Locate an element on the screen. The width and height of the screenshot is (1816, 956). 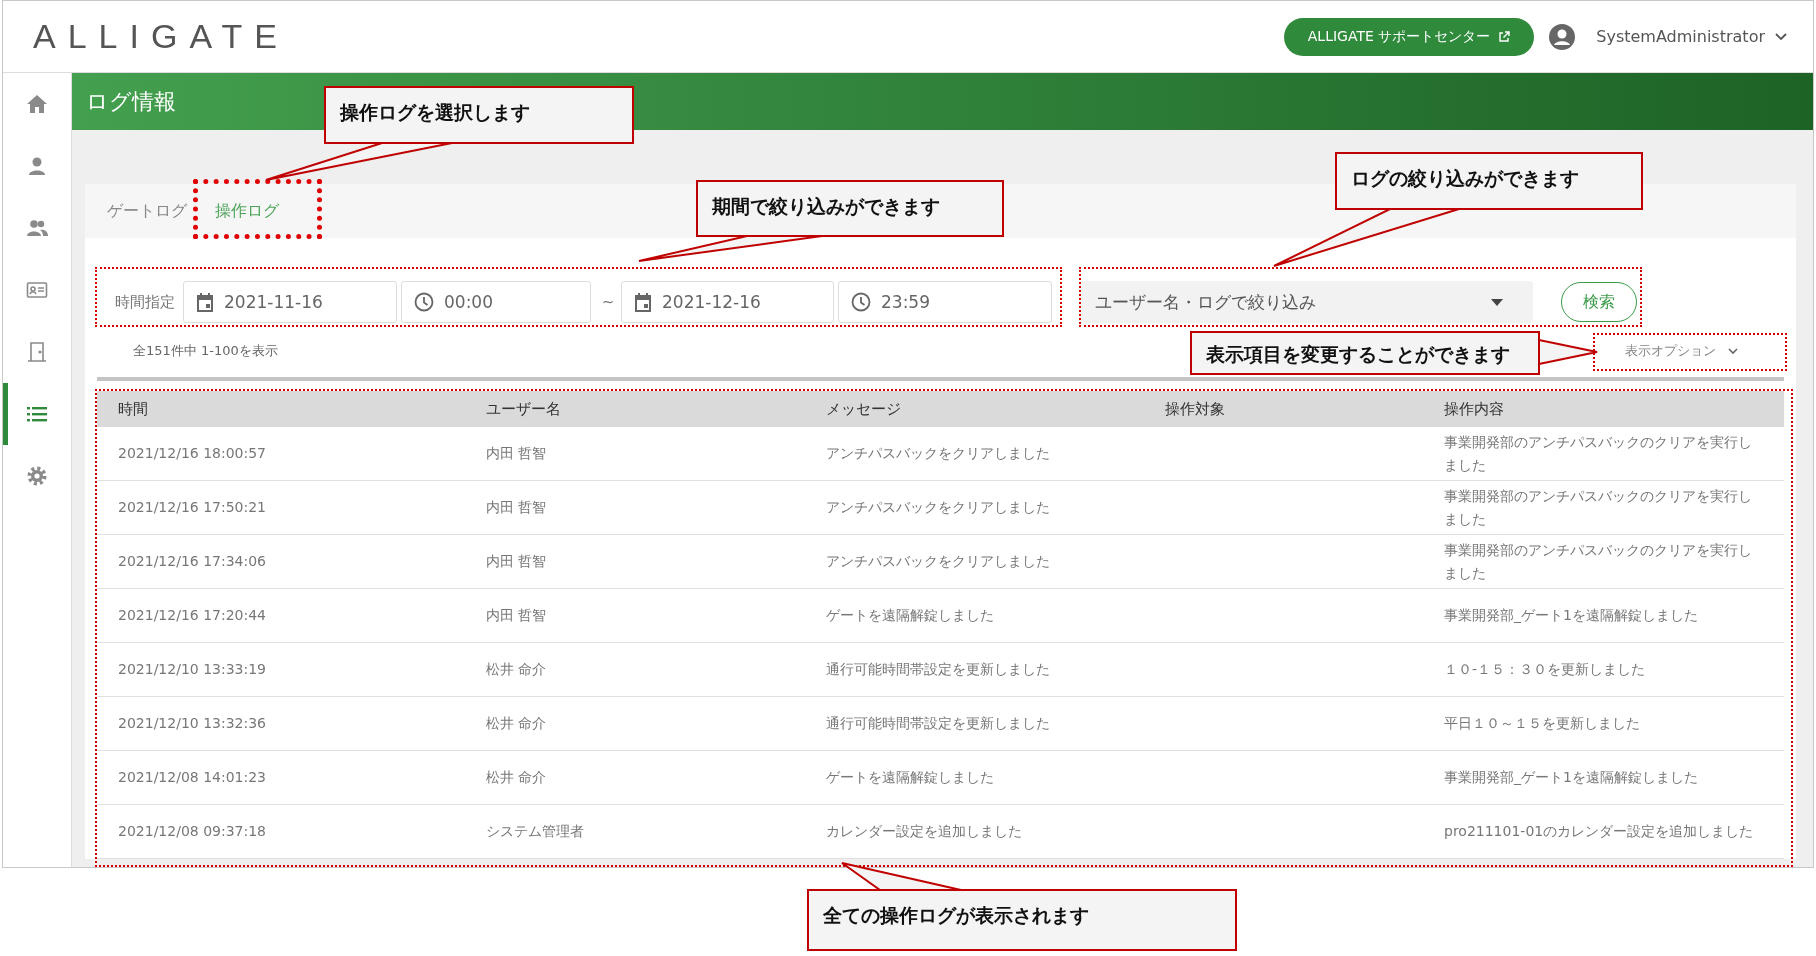
table-cell-text: 2021/12/16 17:50:21 is located at coordinates (192, 507).